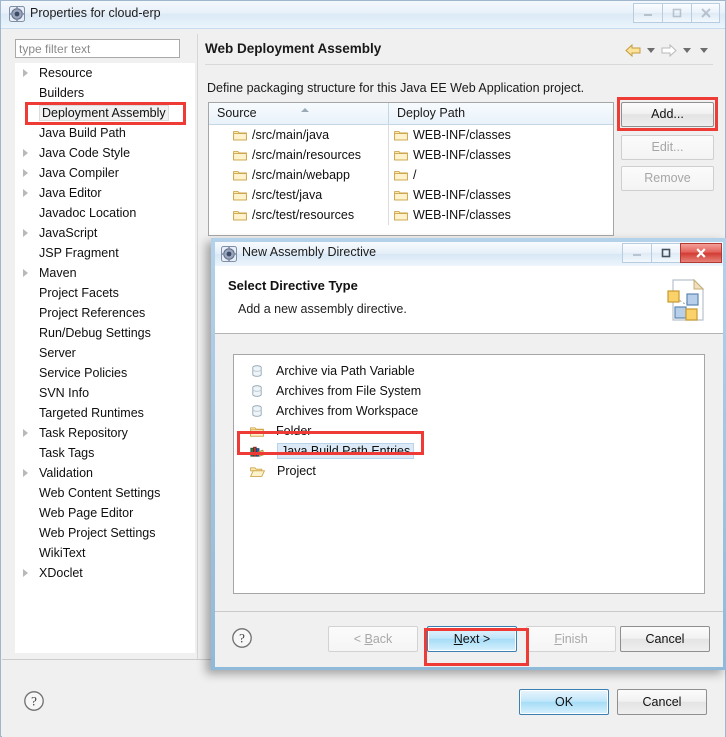 The image size is (726, 737). Describe the element at coordinates (299, 113) in the screenshot. I see `column-header-source: Source` at that location.